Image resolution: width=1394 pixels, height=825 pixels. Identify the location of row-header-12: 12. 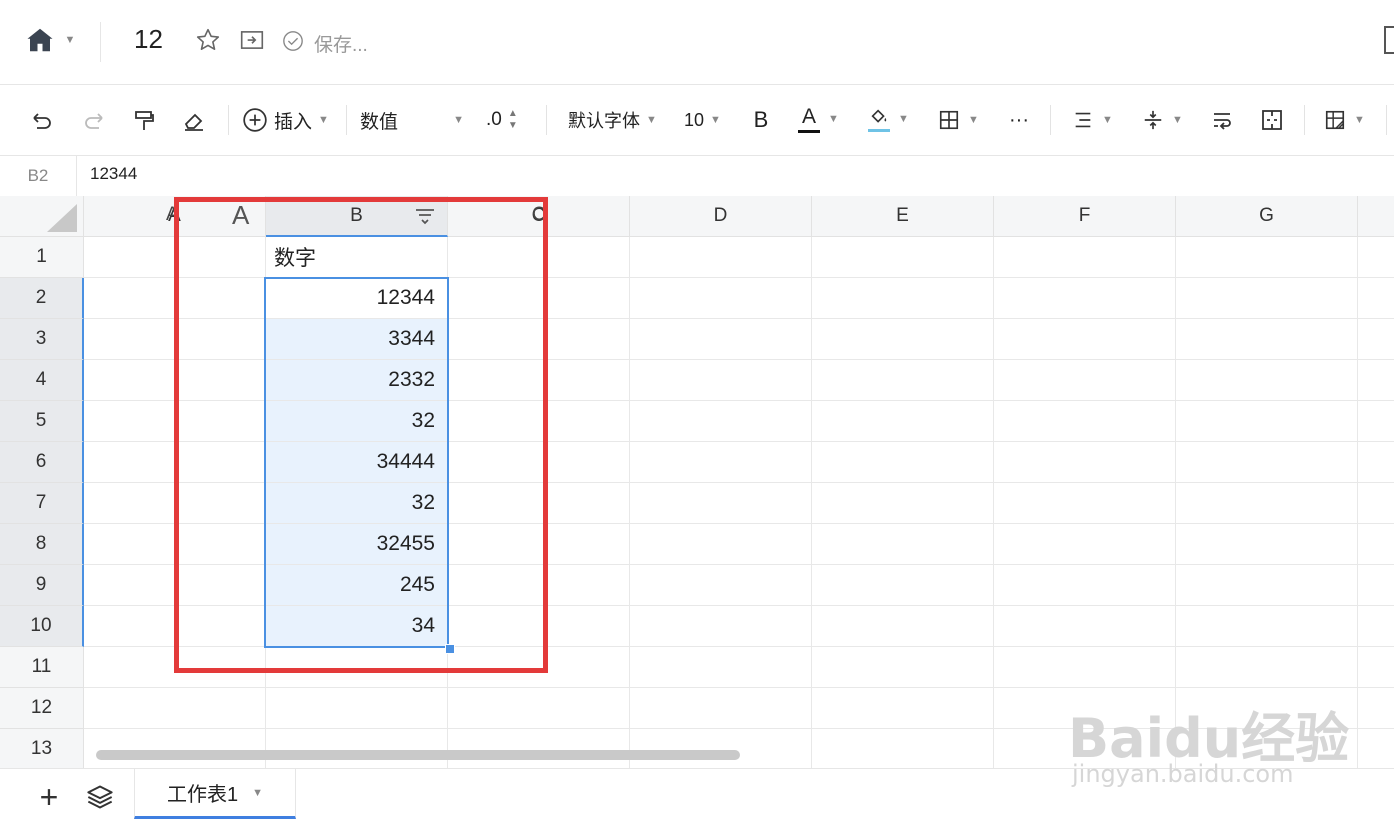
(42, 708).